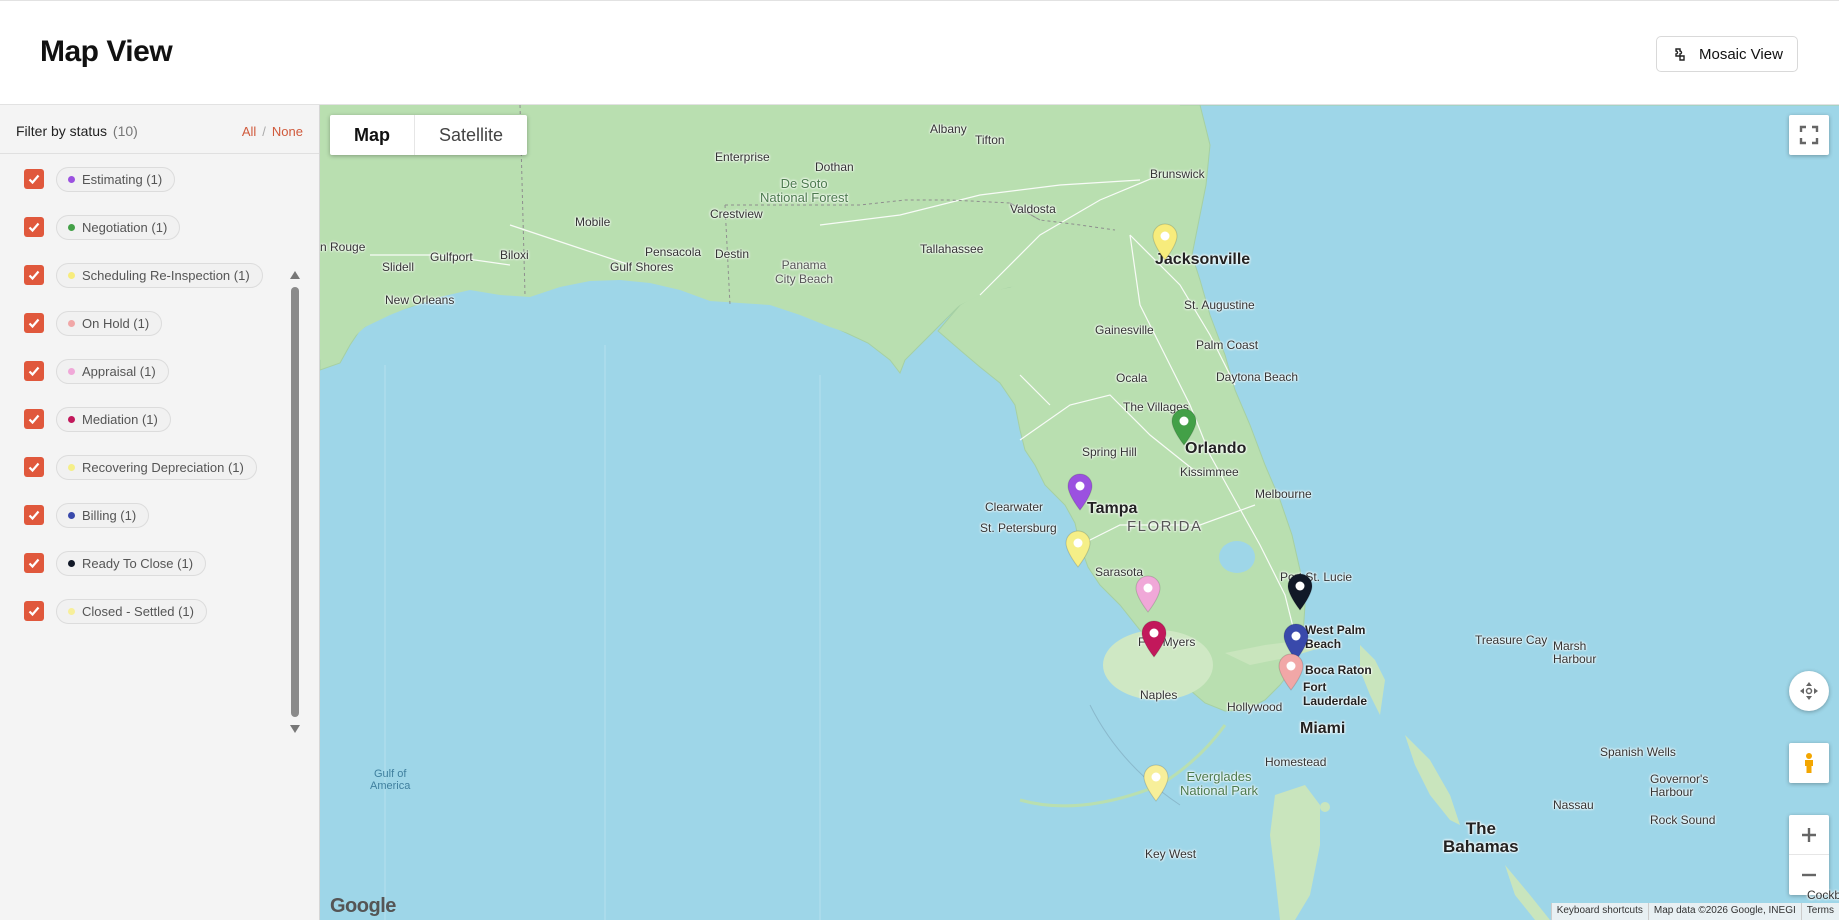 The height and width of the screenshot is (920, 1839). I want to click on keyboard-shortcuts-link: Keyboard shortcuts, so click(1599, 911).